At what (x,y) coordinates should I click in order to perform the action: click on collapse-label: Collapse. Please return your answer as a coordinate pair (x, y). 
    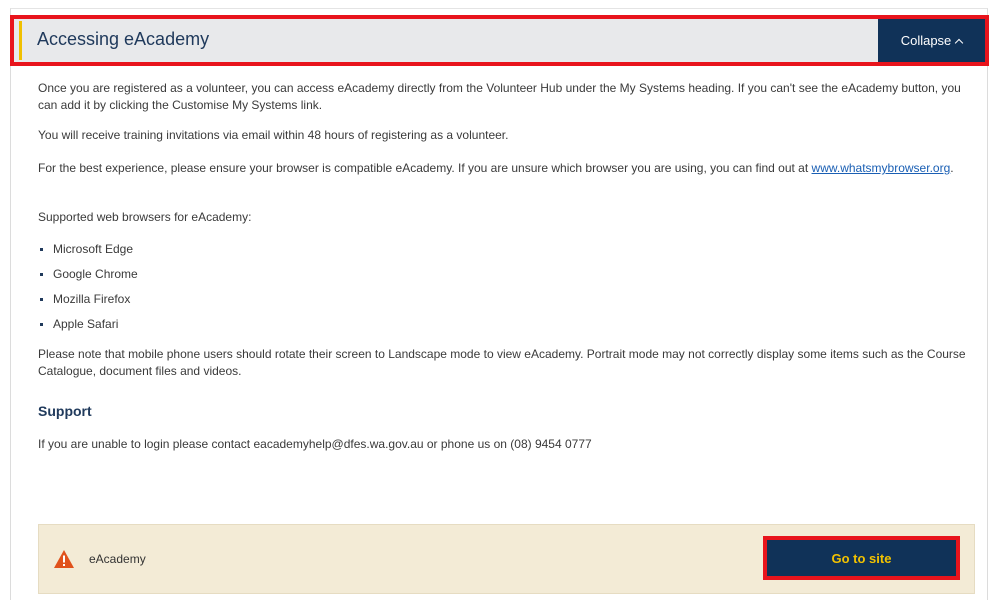
    Looking at the image, I should click on (926, 40).